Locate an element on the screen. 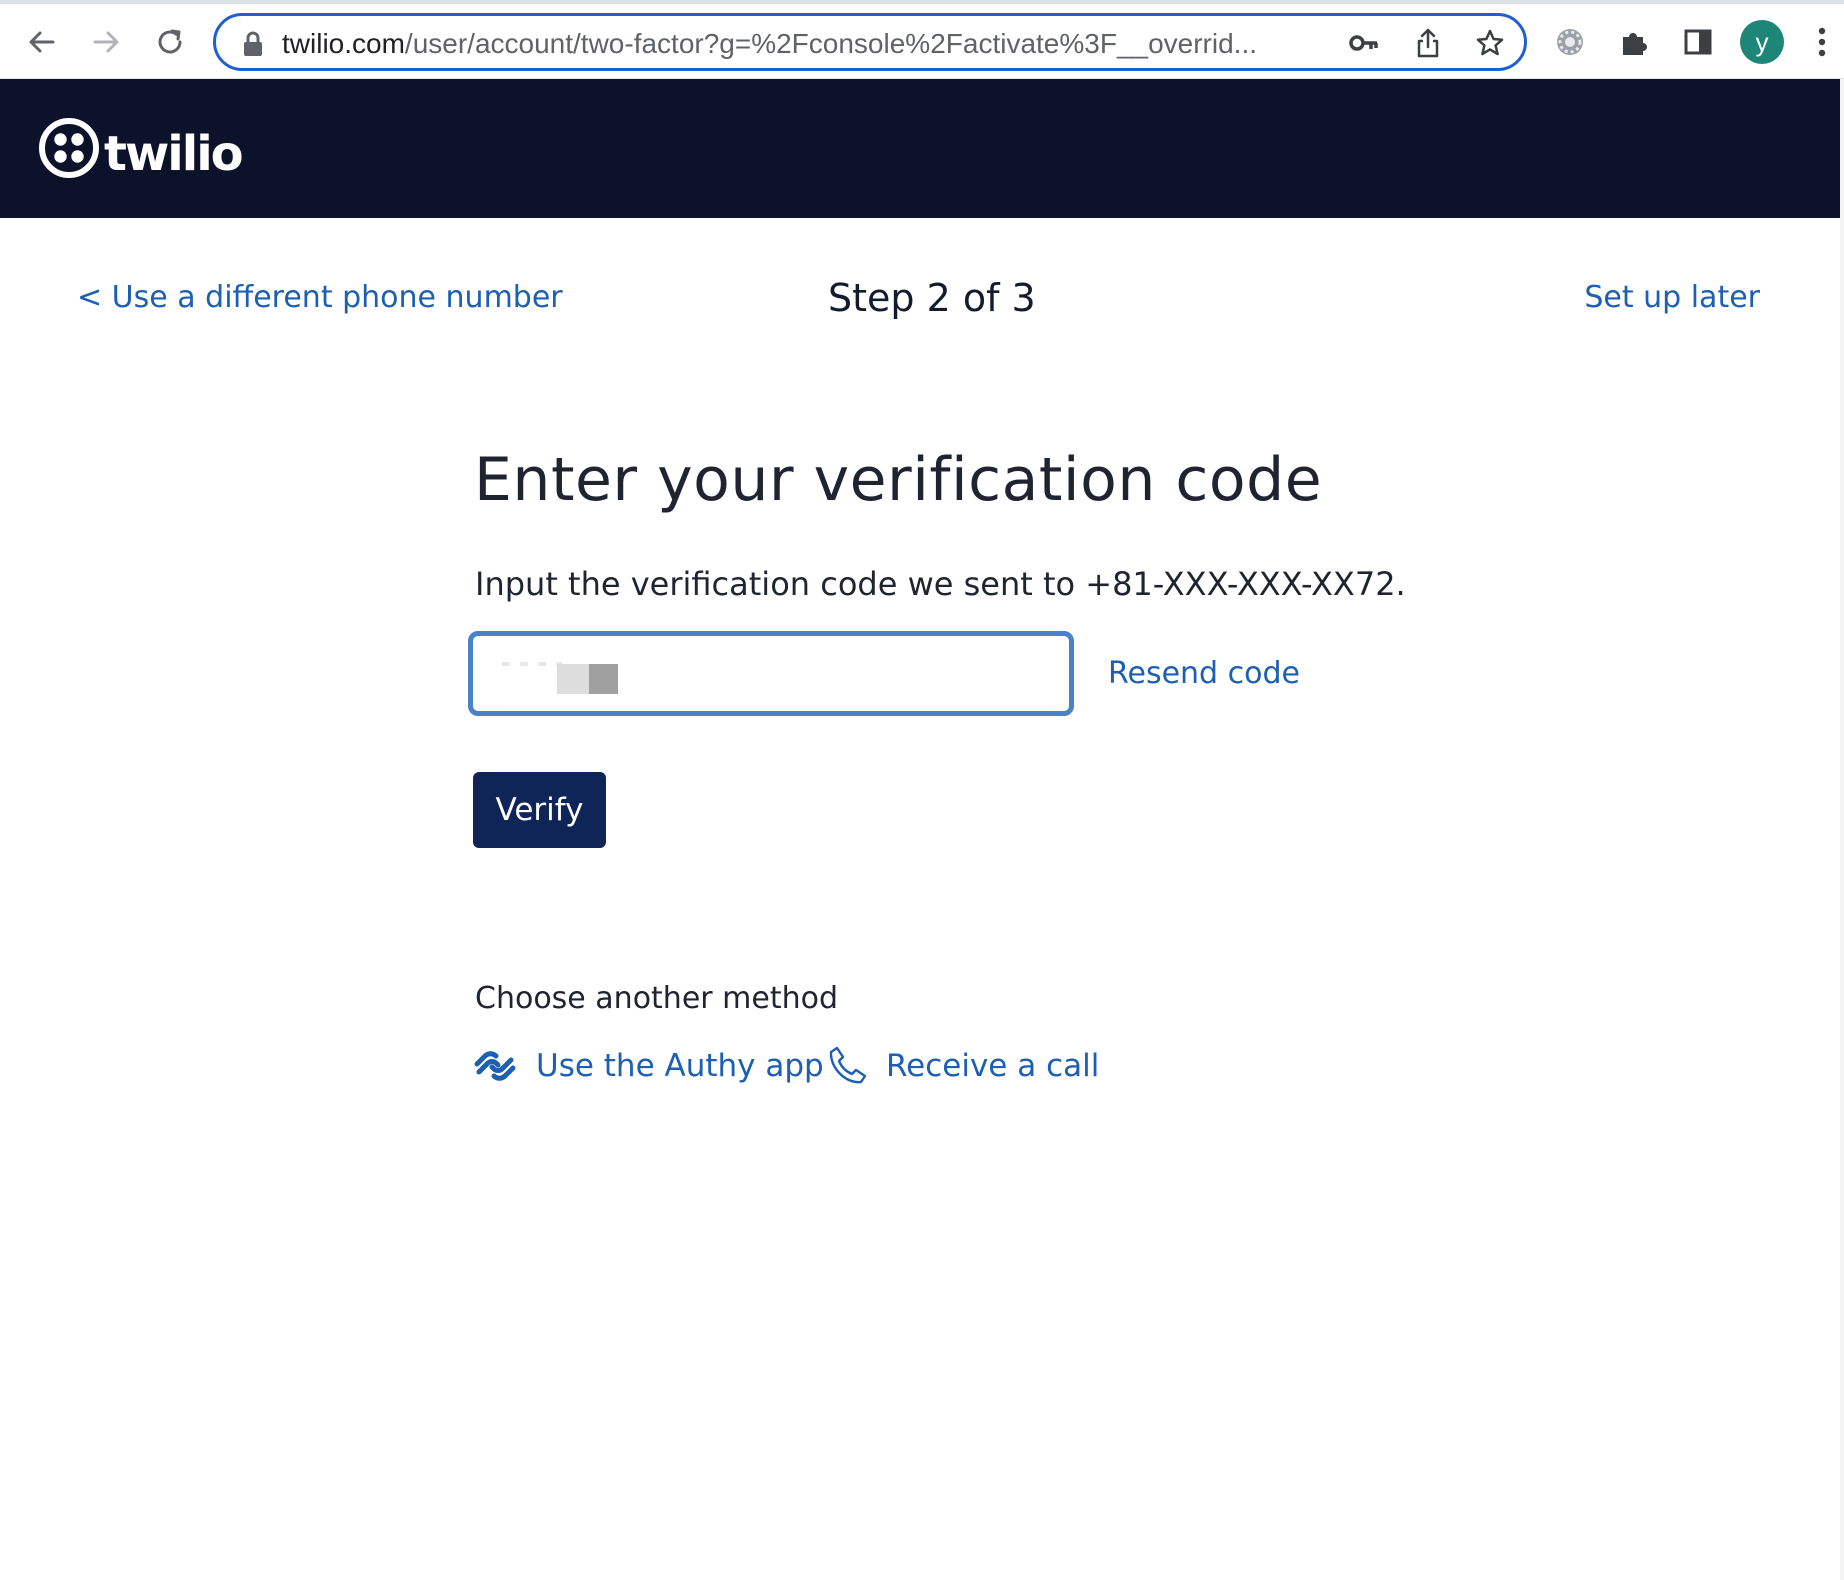 The image size is (1844, 1580). use-different-number-link: < Use a different phone number is located at coordinates (320, 298).